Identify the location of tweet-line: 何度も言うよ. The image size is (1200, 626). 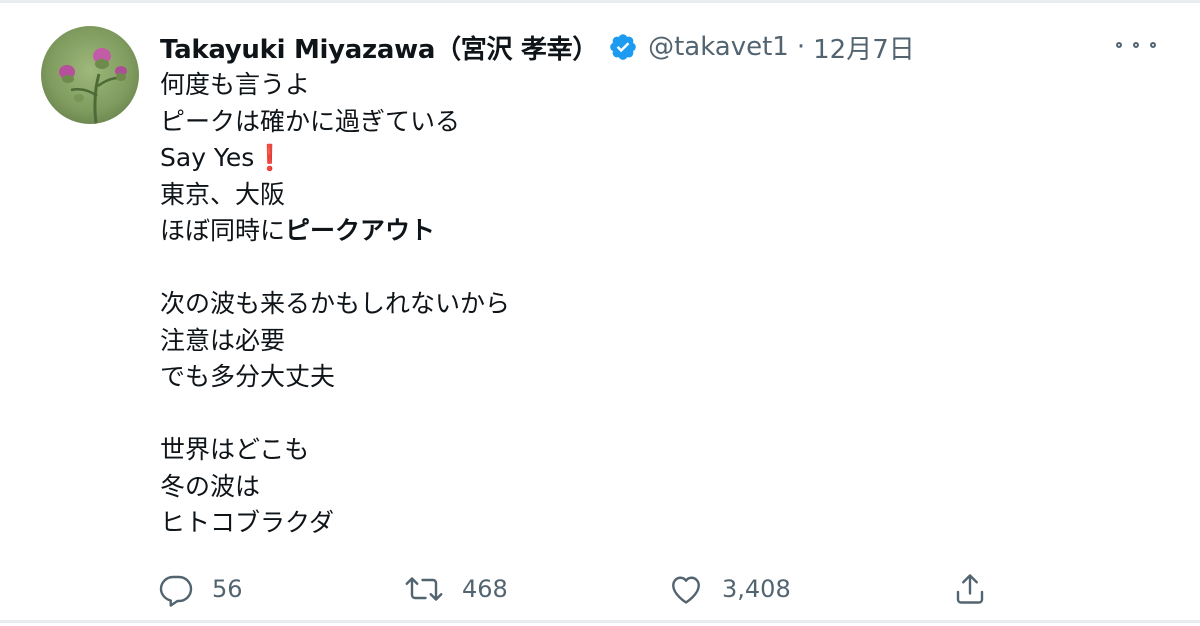
(235, 84).